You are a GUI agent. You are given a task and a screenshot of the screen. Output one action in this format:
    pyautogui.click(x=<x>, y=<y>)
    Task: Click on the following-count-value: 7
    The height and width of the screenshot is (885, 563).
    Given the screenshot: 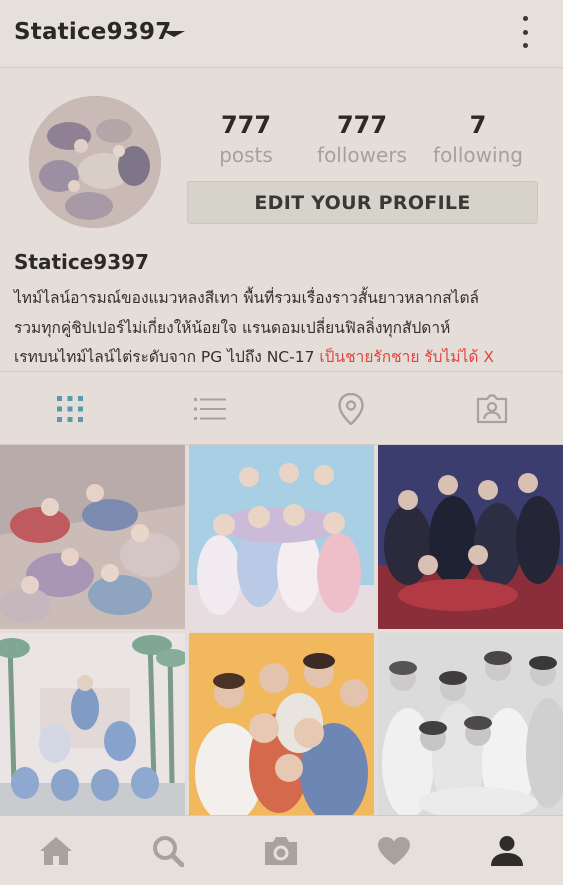 What is the action you would take?
    pyautogui.click(x=478, y=125)
    